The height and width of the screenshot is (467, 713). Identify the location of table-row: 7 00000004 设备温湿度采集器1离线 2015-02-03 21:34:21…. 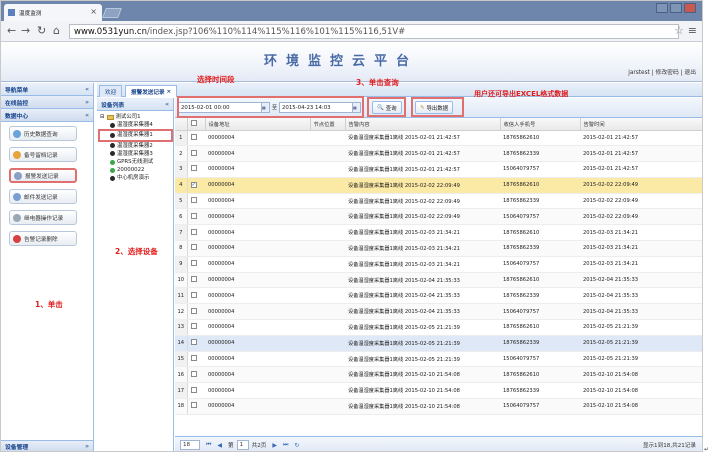
(438, 233).